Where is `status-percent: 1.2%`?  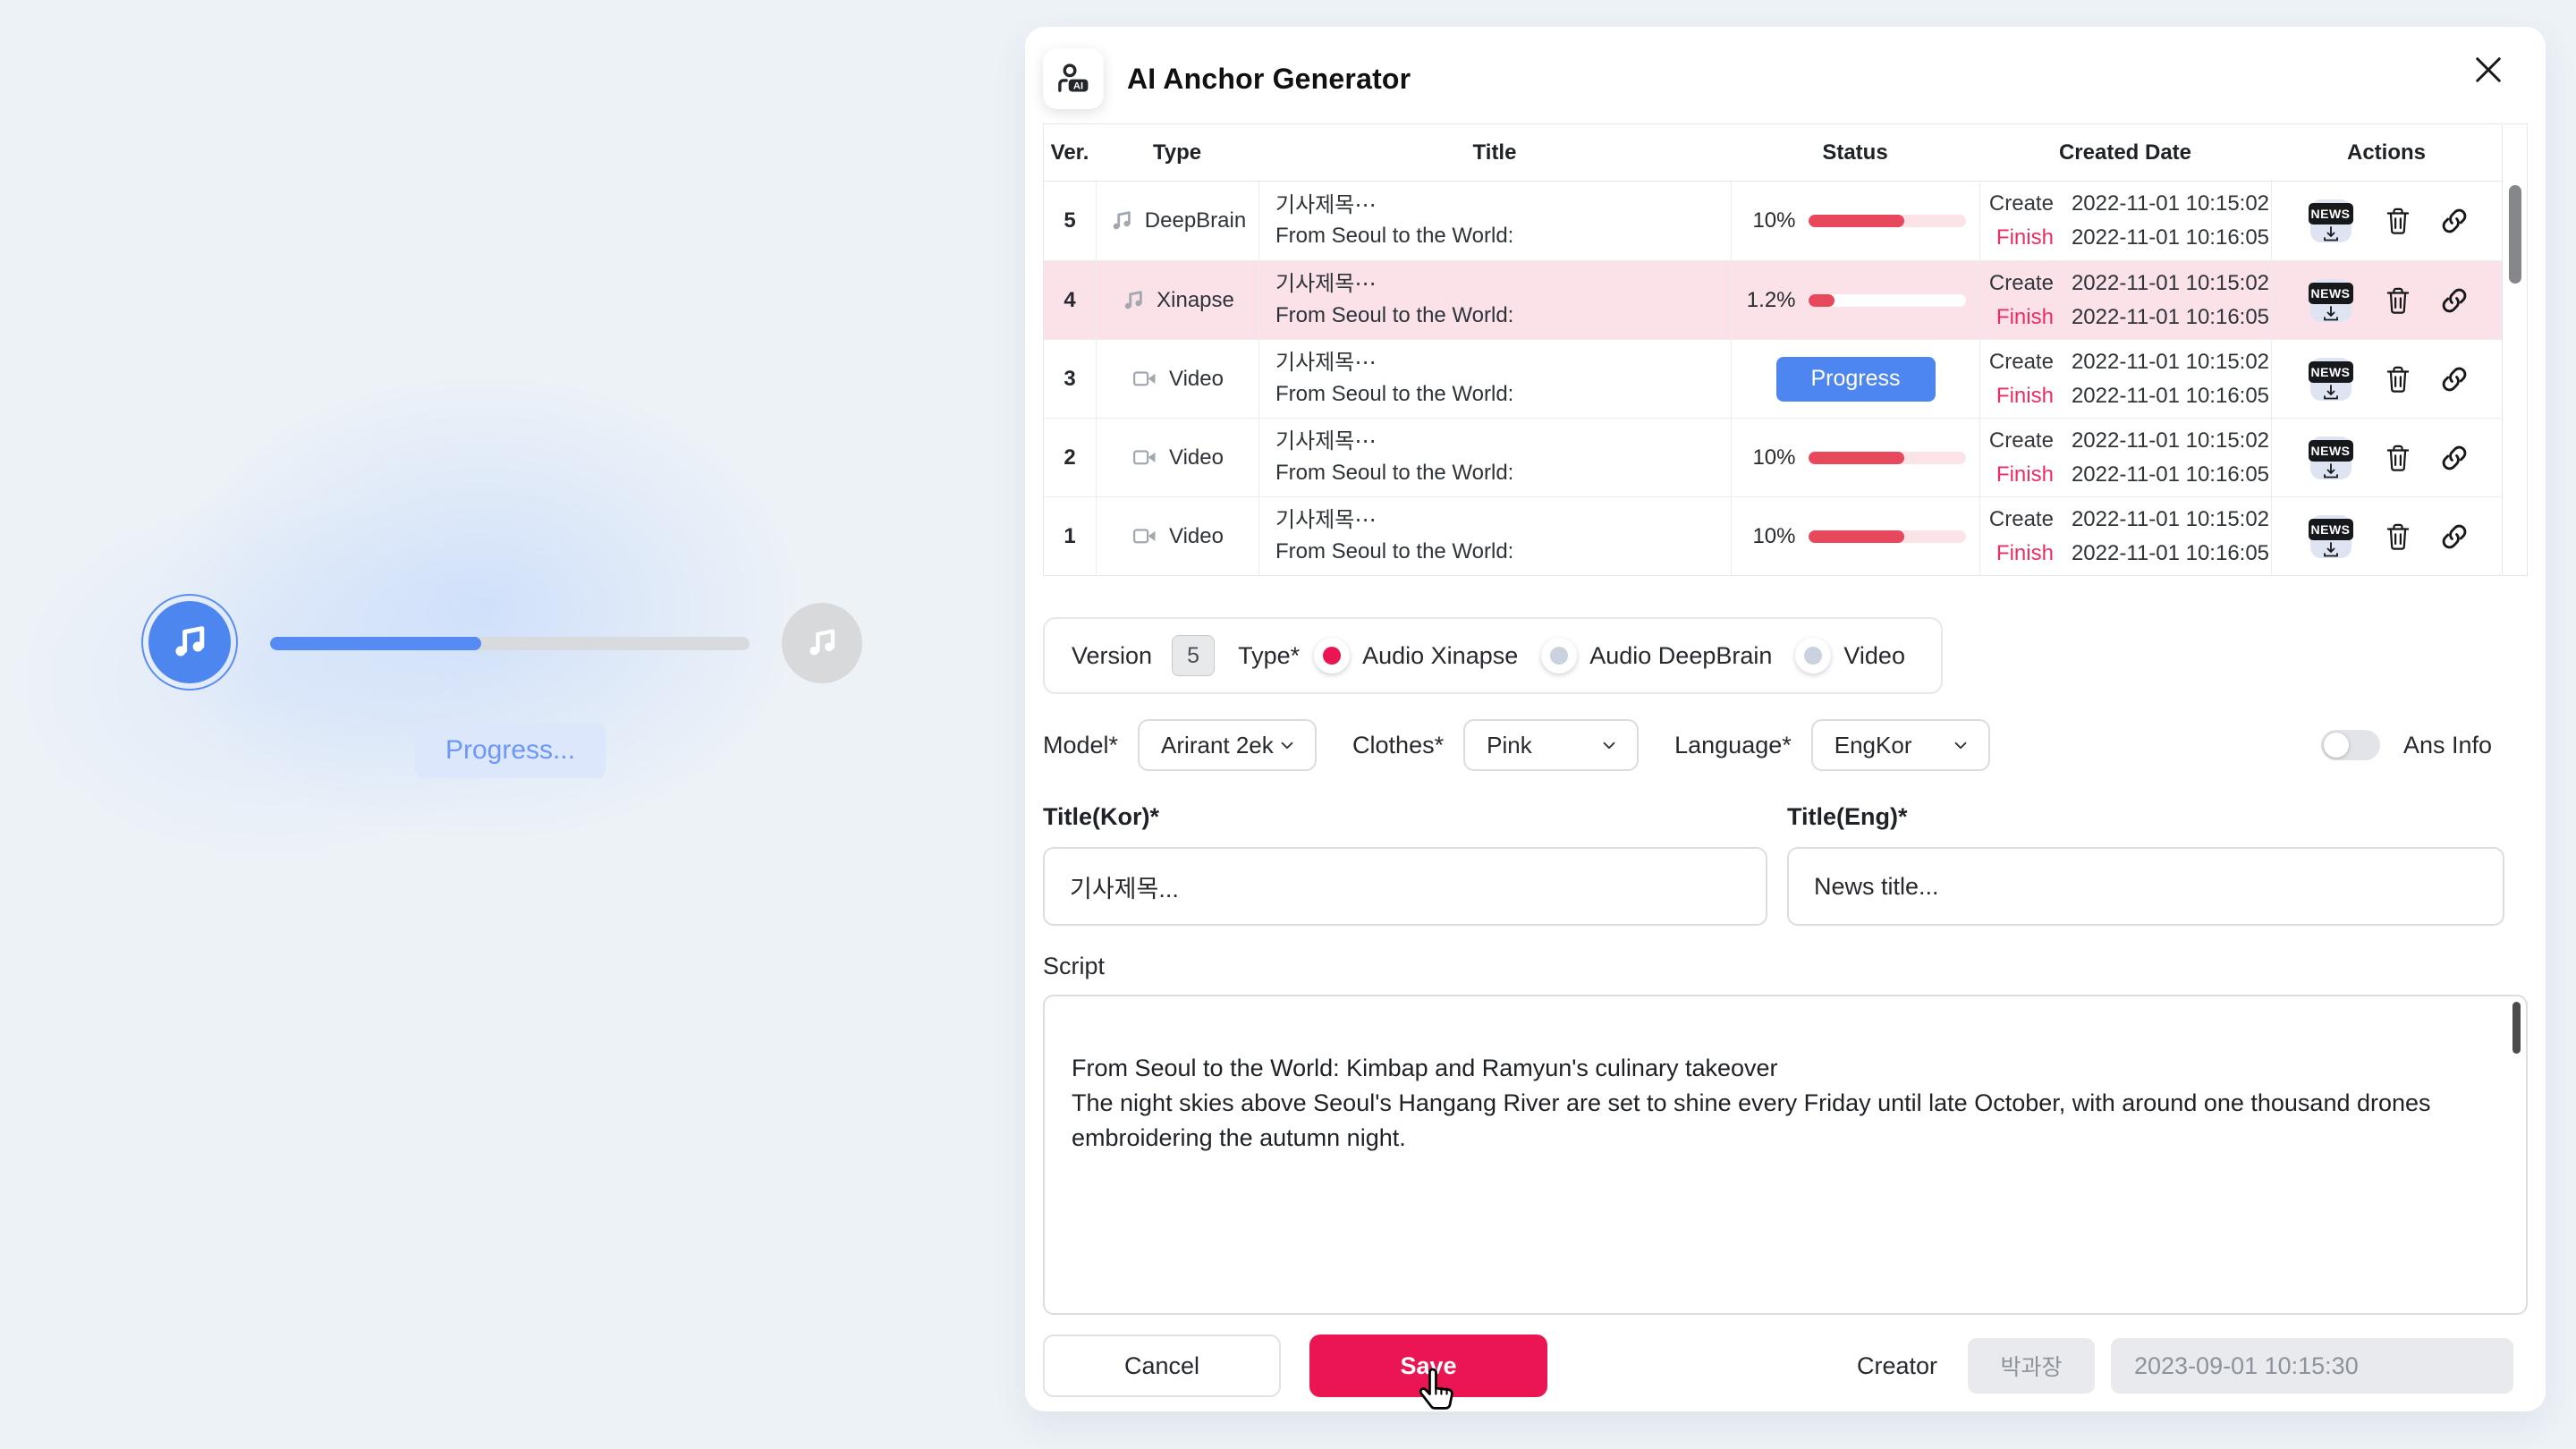
status-percent: 1.2% is located at coordinates (1771, 299).